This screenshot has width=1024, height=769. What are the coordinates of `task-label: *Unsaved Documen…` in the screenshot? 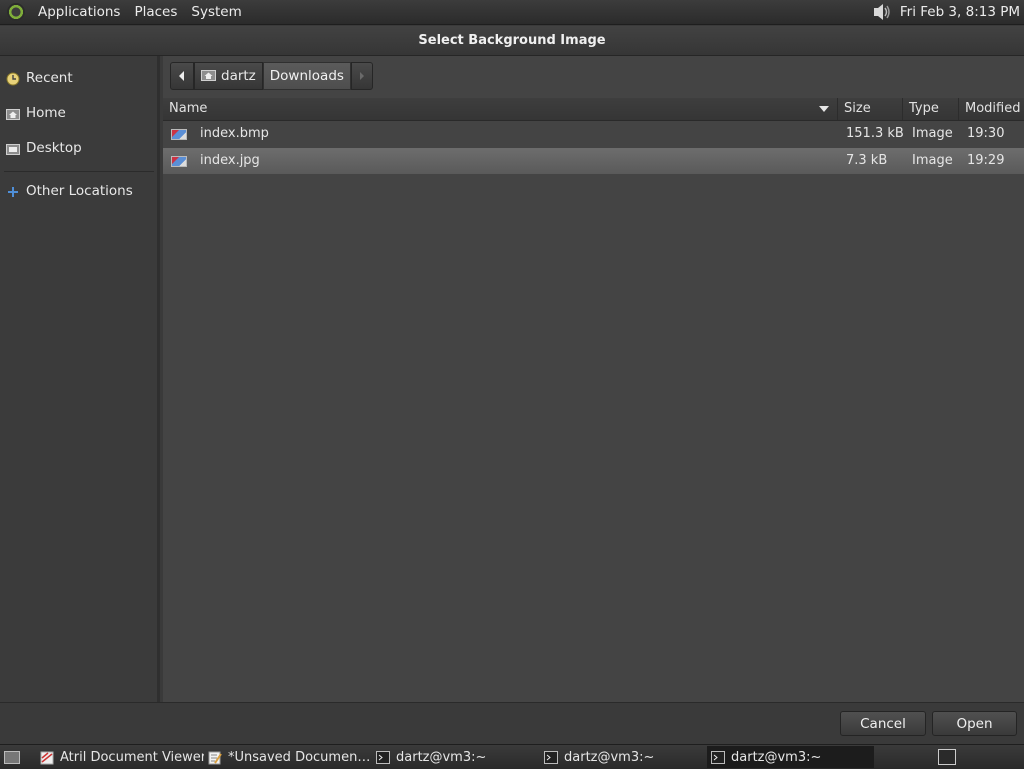 It's located at (299, 757).